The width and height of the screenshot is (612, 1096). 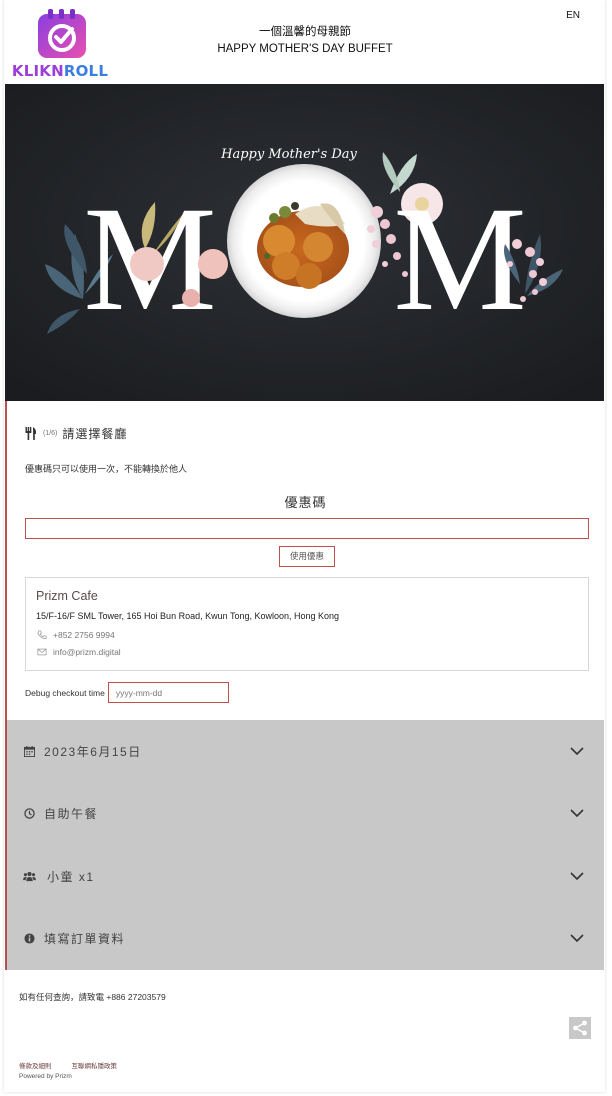 I want to click on page-title-zh: 一個溫馨的母親節, so click(x=305, y=32).